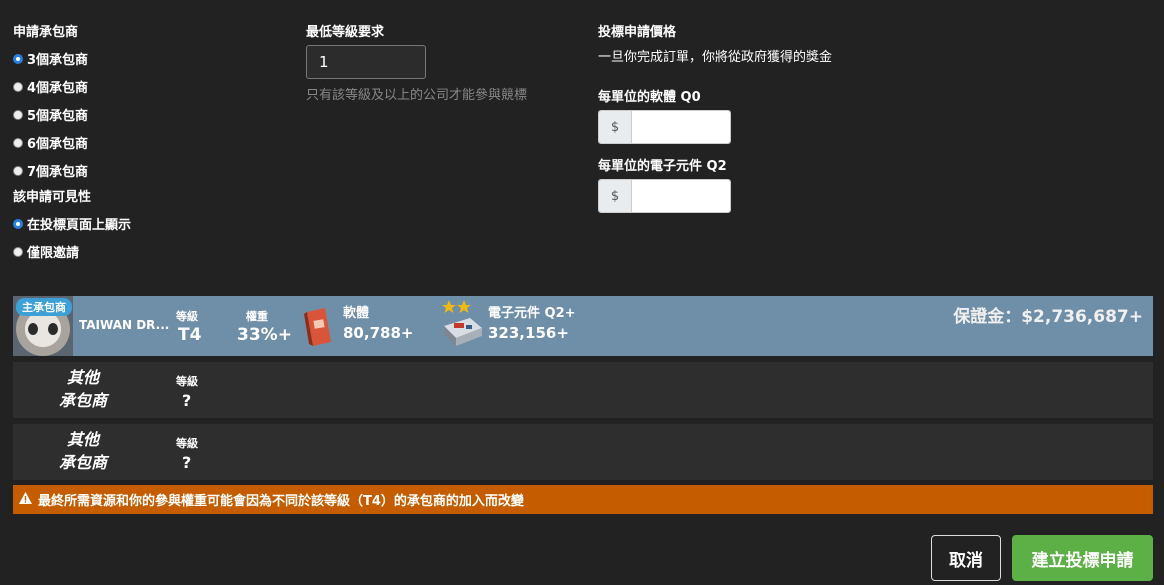  I want to click on radio-contractors-3: 3個承包商, so click(50, 58).